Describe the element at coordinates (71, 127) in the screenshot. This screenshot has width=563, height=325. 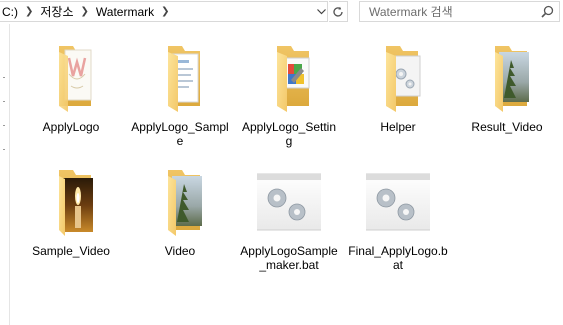
I see `item-label: ApplyLogo` at that location.